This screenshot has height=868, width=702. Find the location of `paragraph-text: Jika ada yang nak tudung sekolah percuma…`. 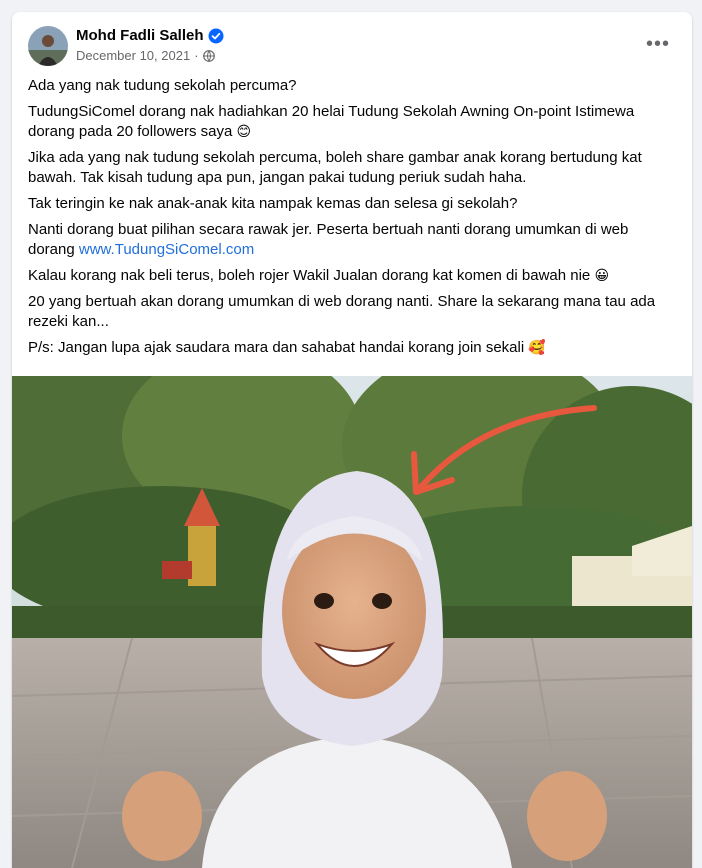

paragraph-text: Jika ada yang nak tudung sekolah percuma… is located at coordinates (335, 167).